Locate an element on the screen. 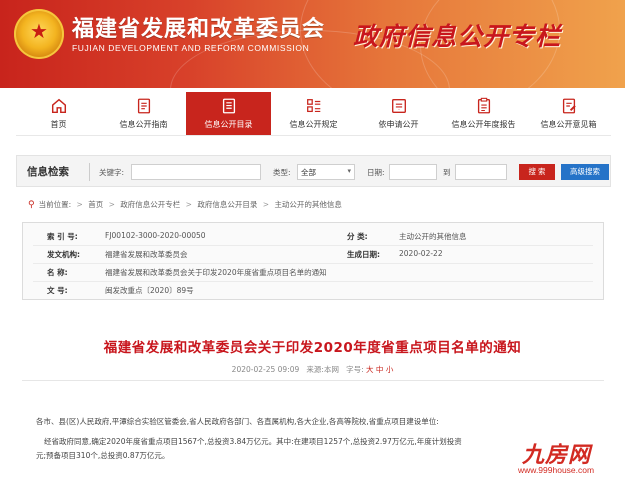  breadcrumb-prefix: 当前位置: is located at coordinates (55, 204).